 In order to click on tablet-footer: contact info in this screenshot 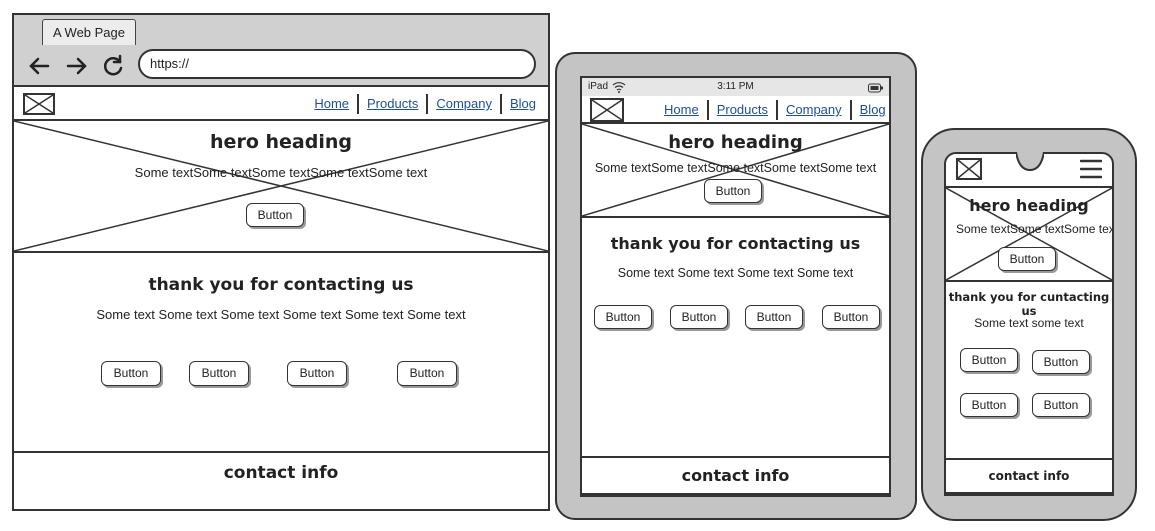, I will do `click(735, 476)`.